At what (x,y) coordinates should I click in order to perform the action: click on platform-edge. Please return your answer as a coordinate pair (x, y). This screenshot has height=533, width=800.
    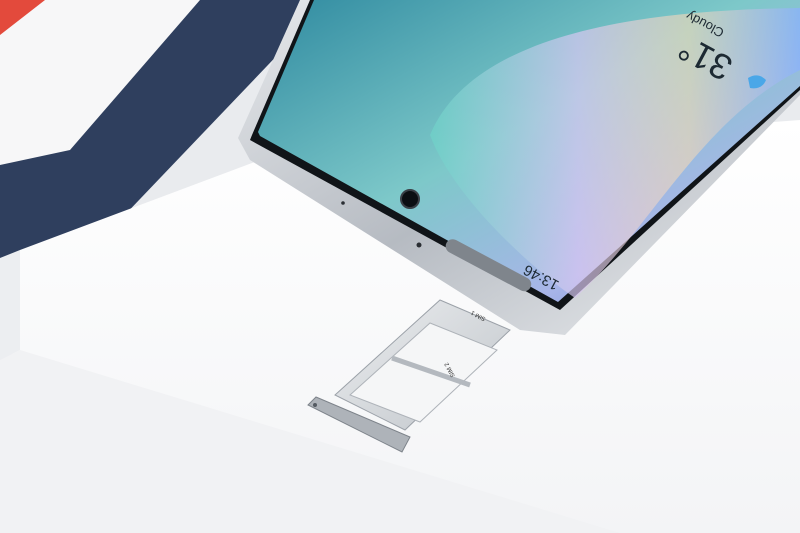
    Looking at the image, I should click on (10, 305).